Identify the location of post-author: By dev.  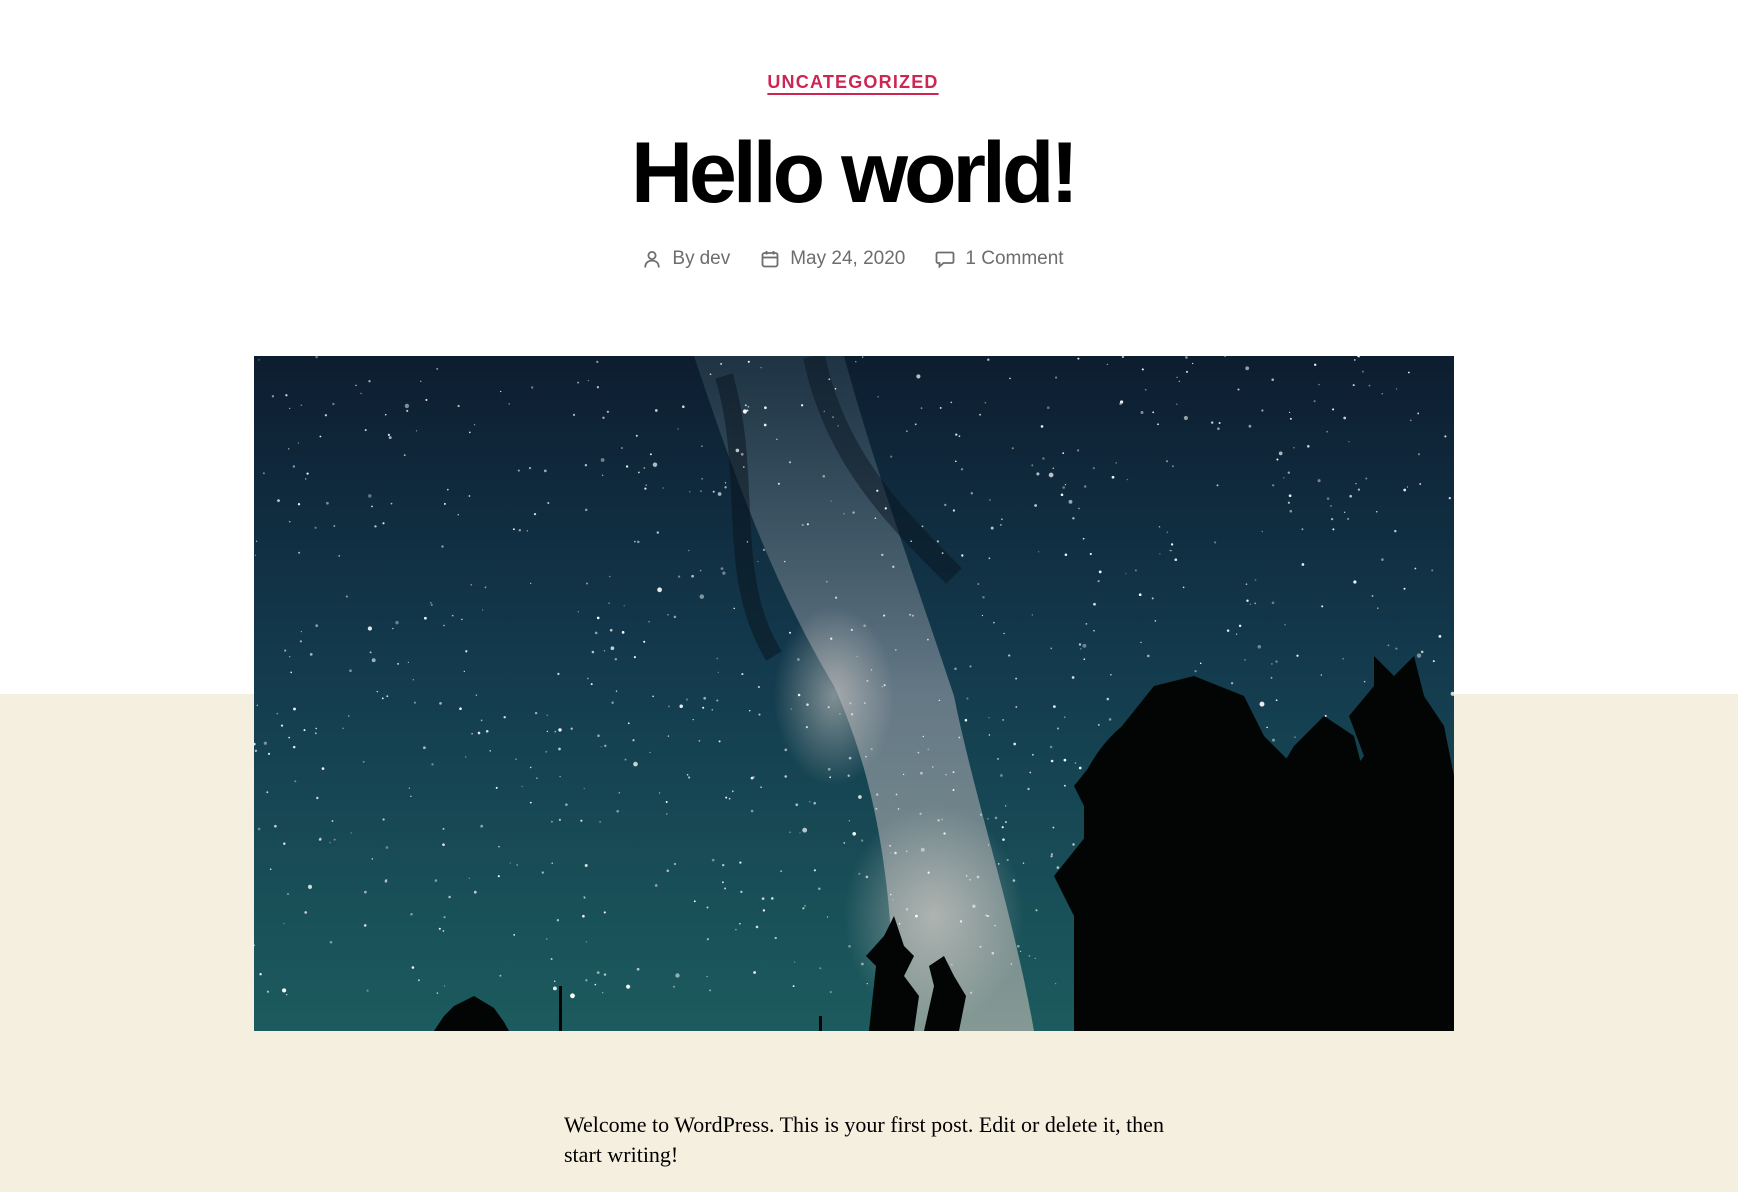
(686, 259).